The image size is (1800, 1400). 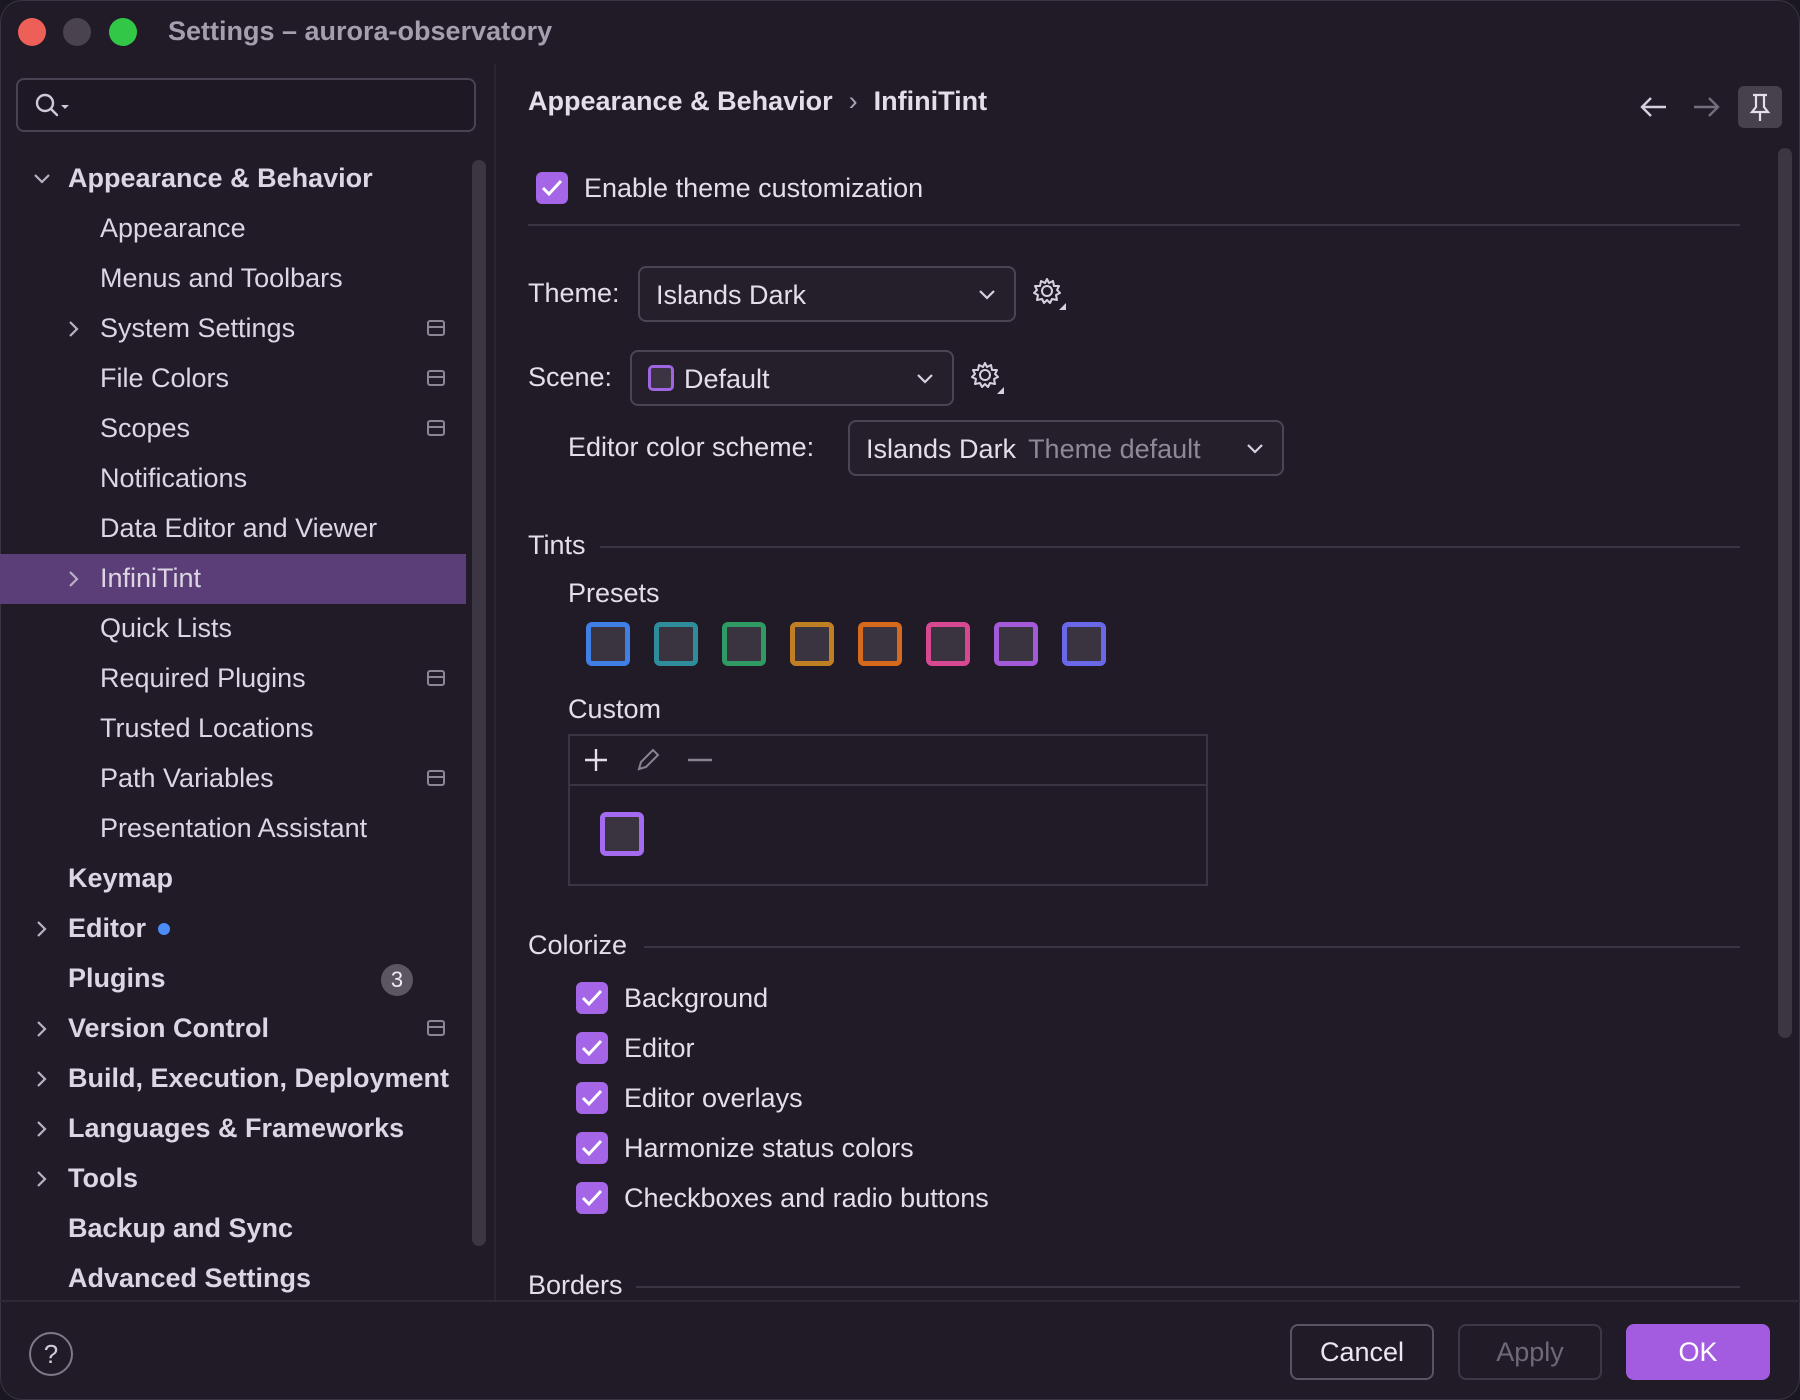 What do you see at coordinates (987, 377) in the screenshot?
I see `scene-gear-icon` at bounding box center [987, 377].